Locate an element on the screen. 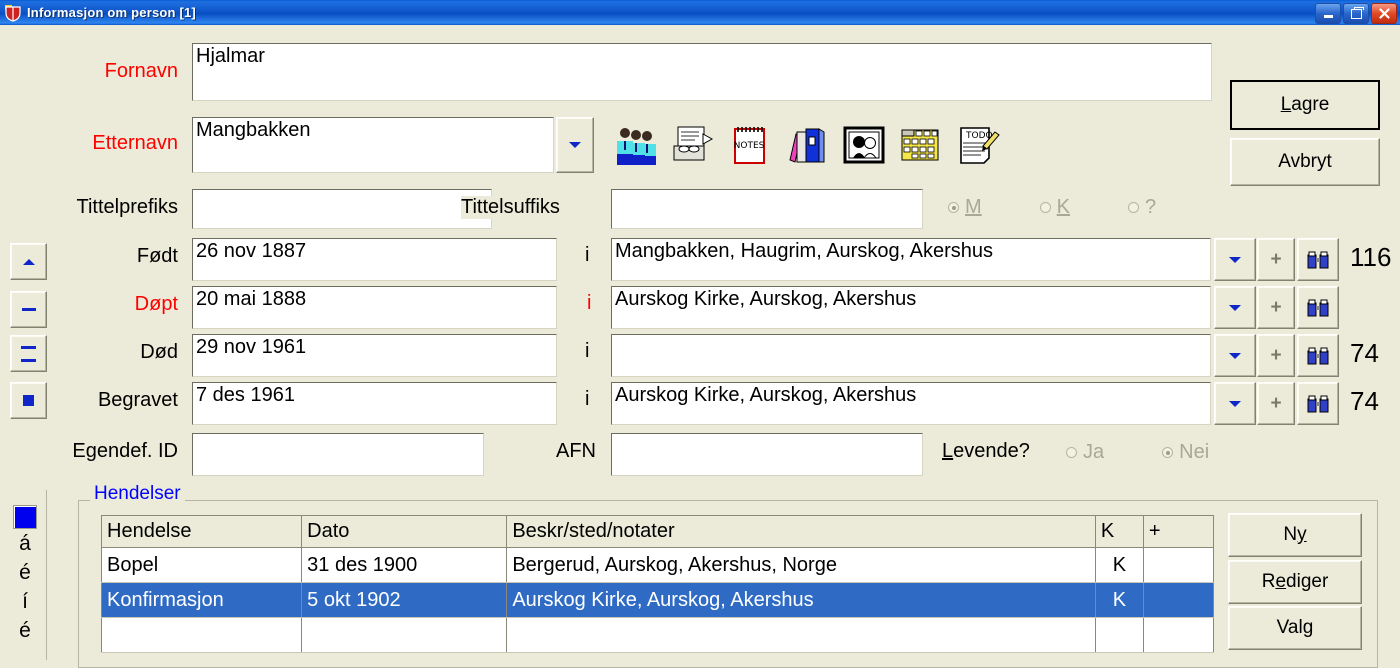 The image size is (1400, 668). new-event-label: Ny is located at coordinates (1295, 534).